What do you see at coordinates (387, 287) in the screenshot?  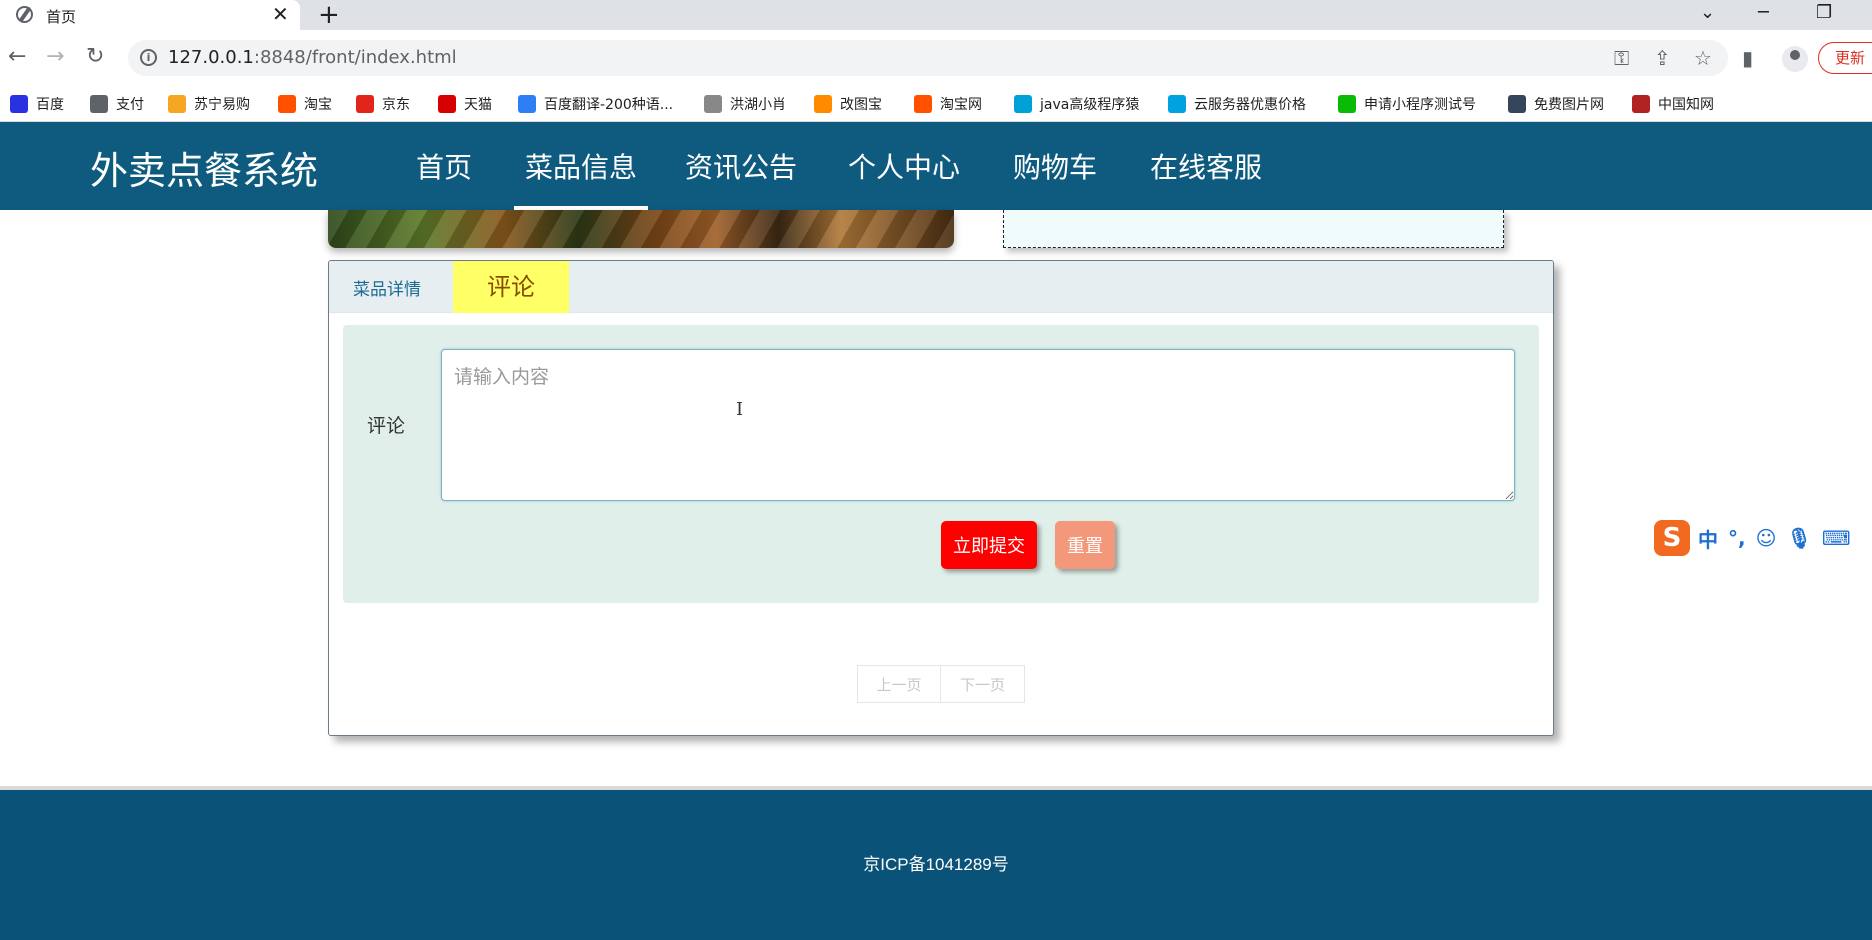 I see `tab-dish-detail: 菜品详情` at bounding box center [387, 287].